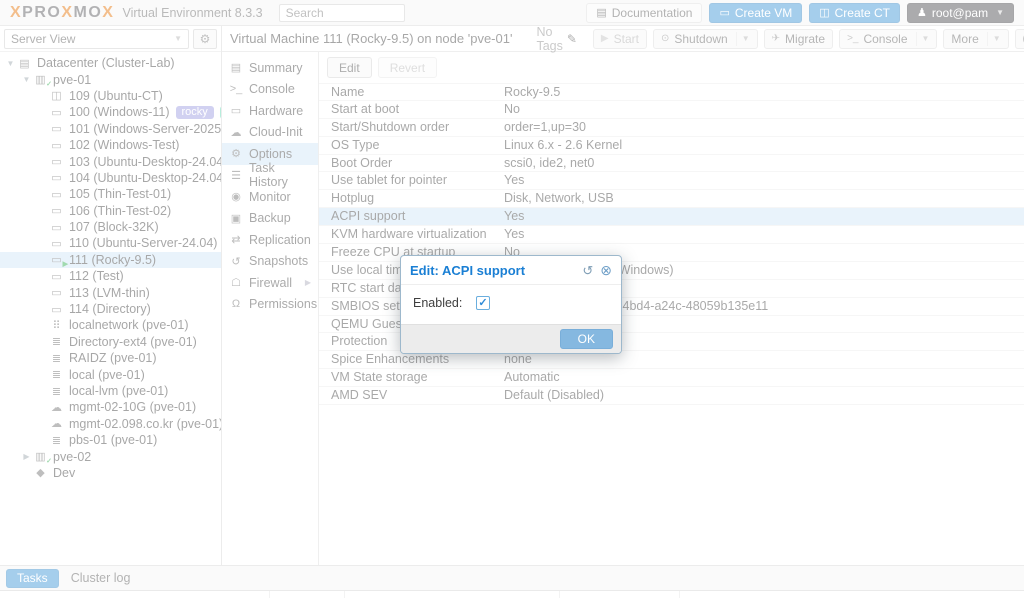 The image size is (1024, 598). What do you see at coordinates (468, 270) in the screenshot?
I see `dialog-title: Edit: ACPI support` at bounding box center [468, 270].